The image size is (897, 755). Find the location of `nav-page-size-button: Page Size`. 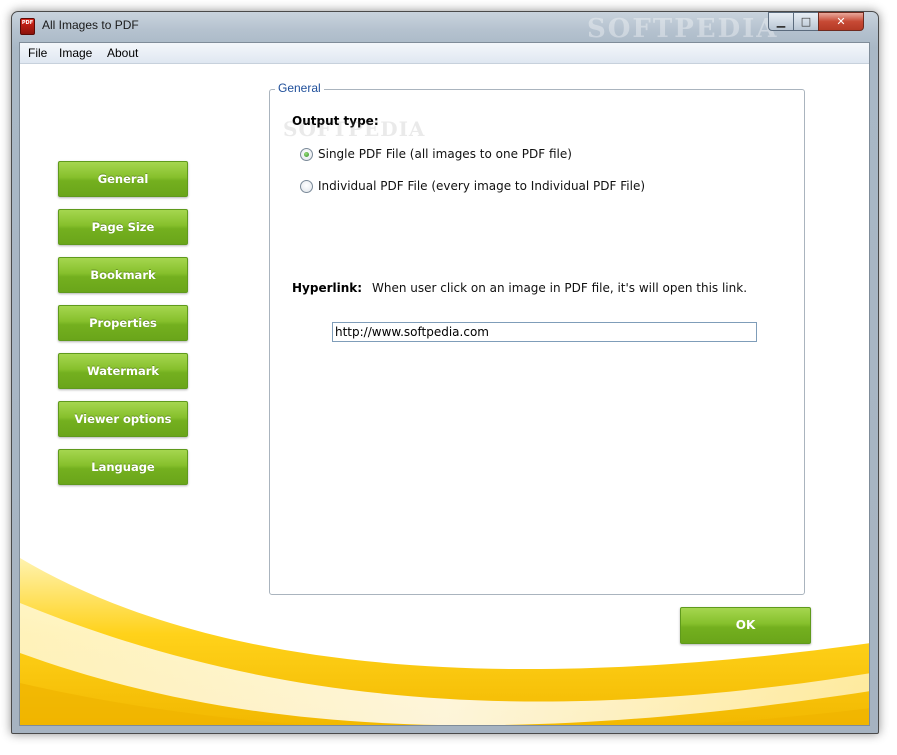

nav-page-size-button: Page Size is located at coordinates (123, 227).